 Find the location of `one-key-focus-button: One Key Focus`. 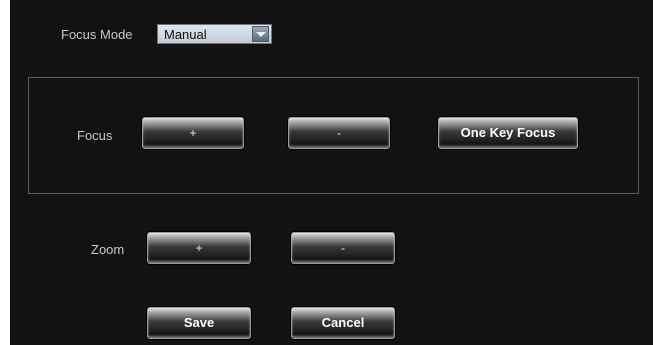

one-key-focus-button: One Key Focus is located at coordinates (508, 133).